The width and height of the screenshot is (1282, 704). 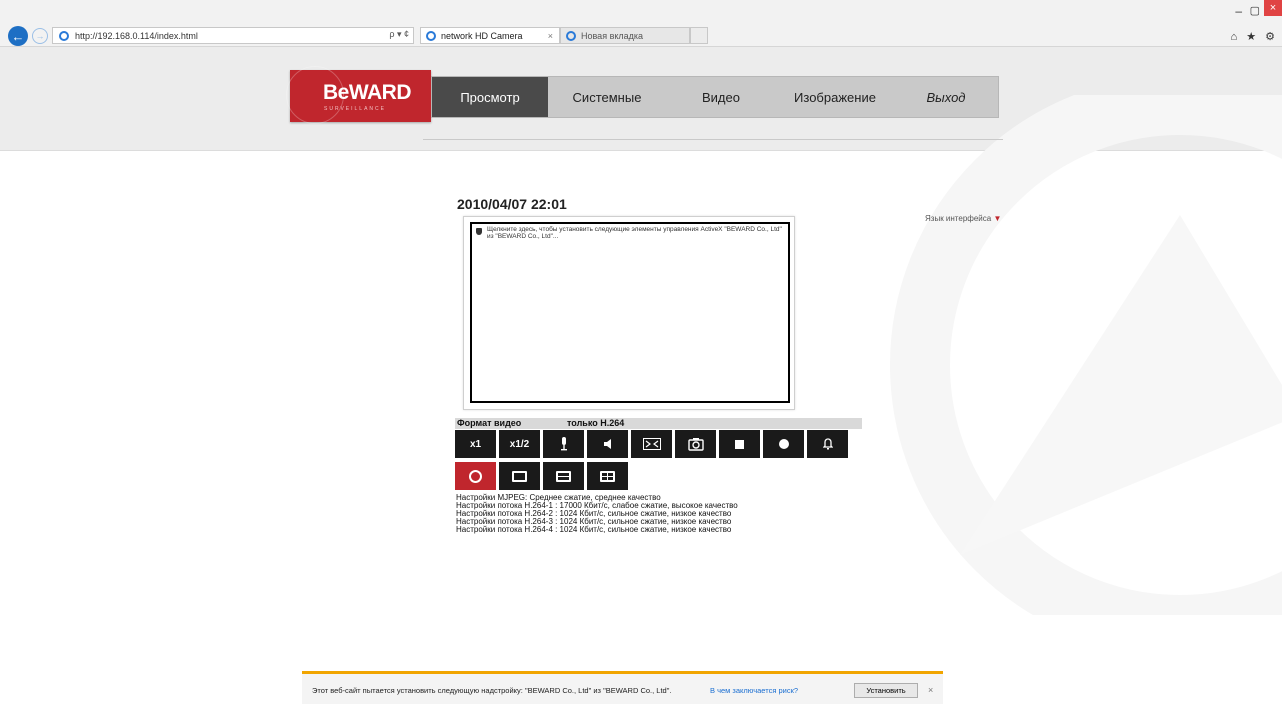 What do you see at coordinates (886, 690) in the screenshot?
I see `install-button: Установить` at bounding box center [886, 690].